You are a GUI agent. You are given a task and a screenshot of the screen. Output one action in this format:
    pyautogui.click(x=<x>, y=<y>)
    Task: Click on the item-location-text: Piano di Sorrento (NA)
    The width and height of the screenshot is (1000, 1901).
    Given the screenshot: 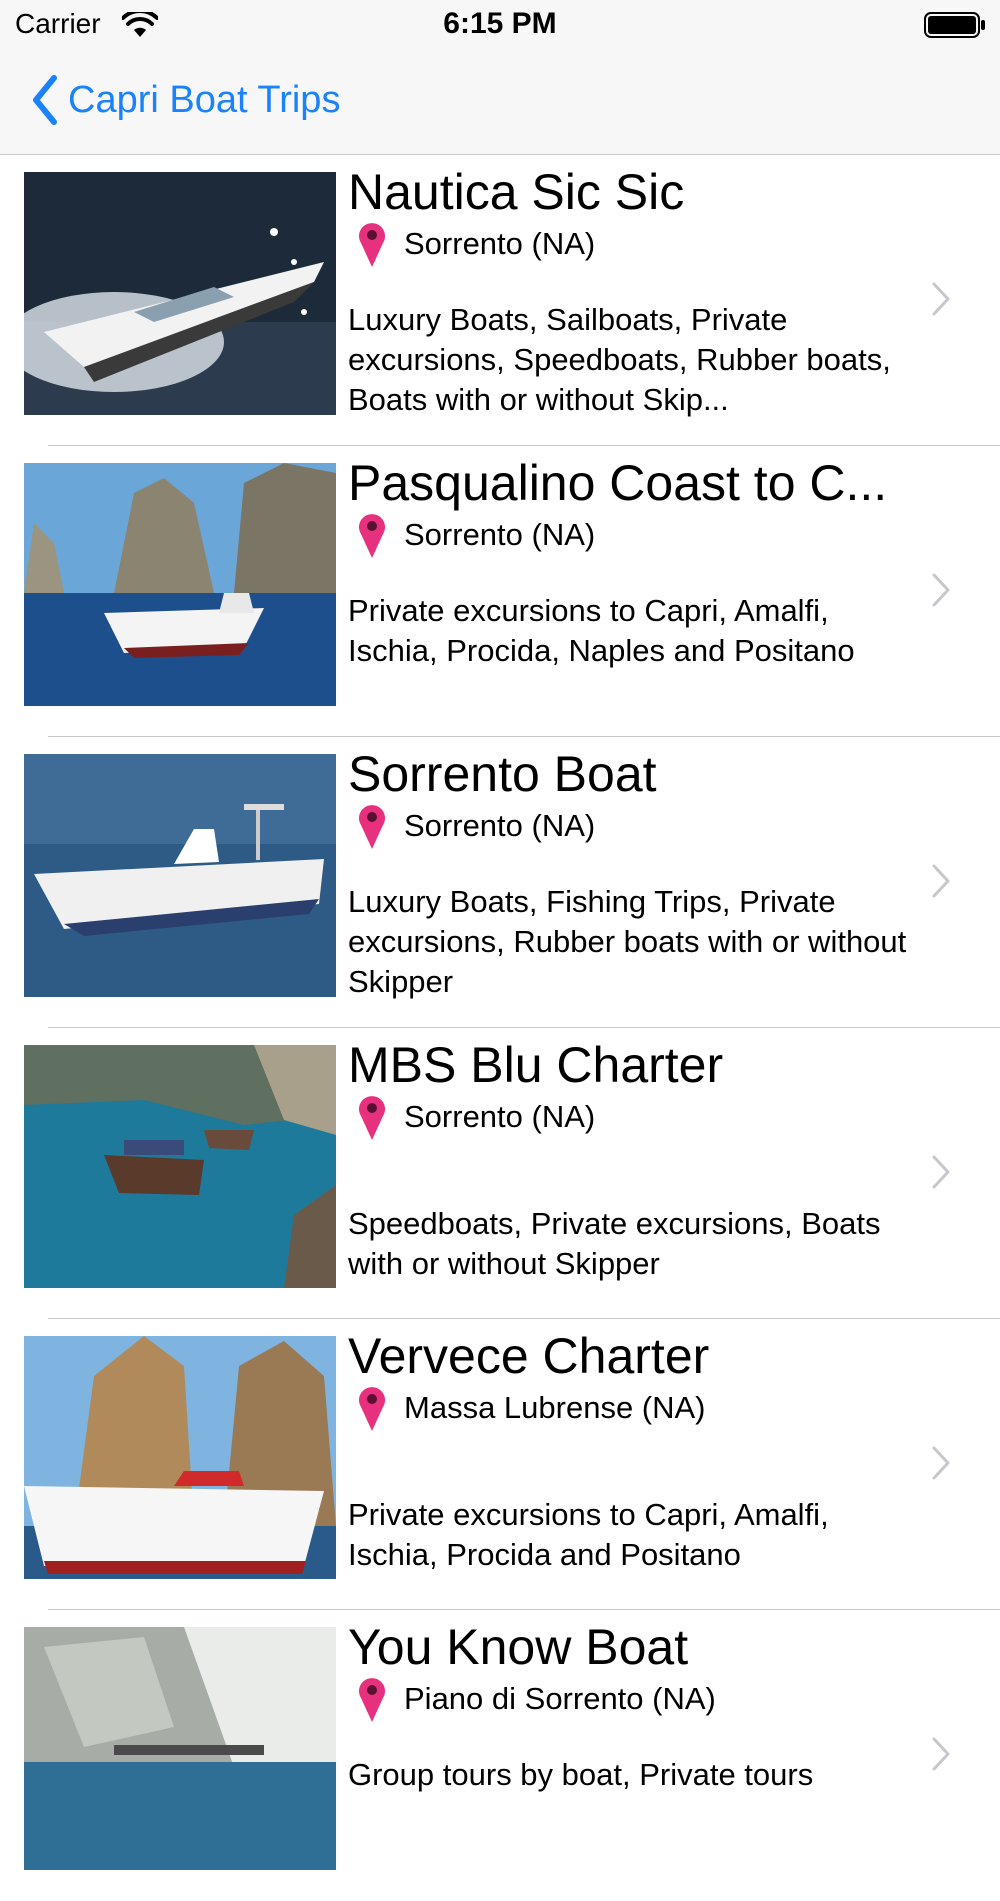 What is the action you would take?
    pyautogui.click(x=560, y=1698)
    